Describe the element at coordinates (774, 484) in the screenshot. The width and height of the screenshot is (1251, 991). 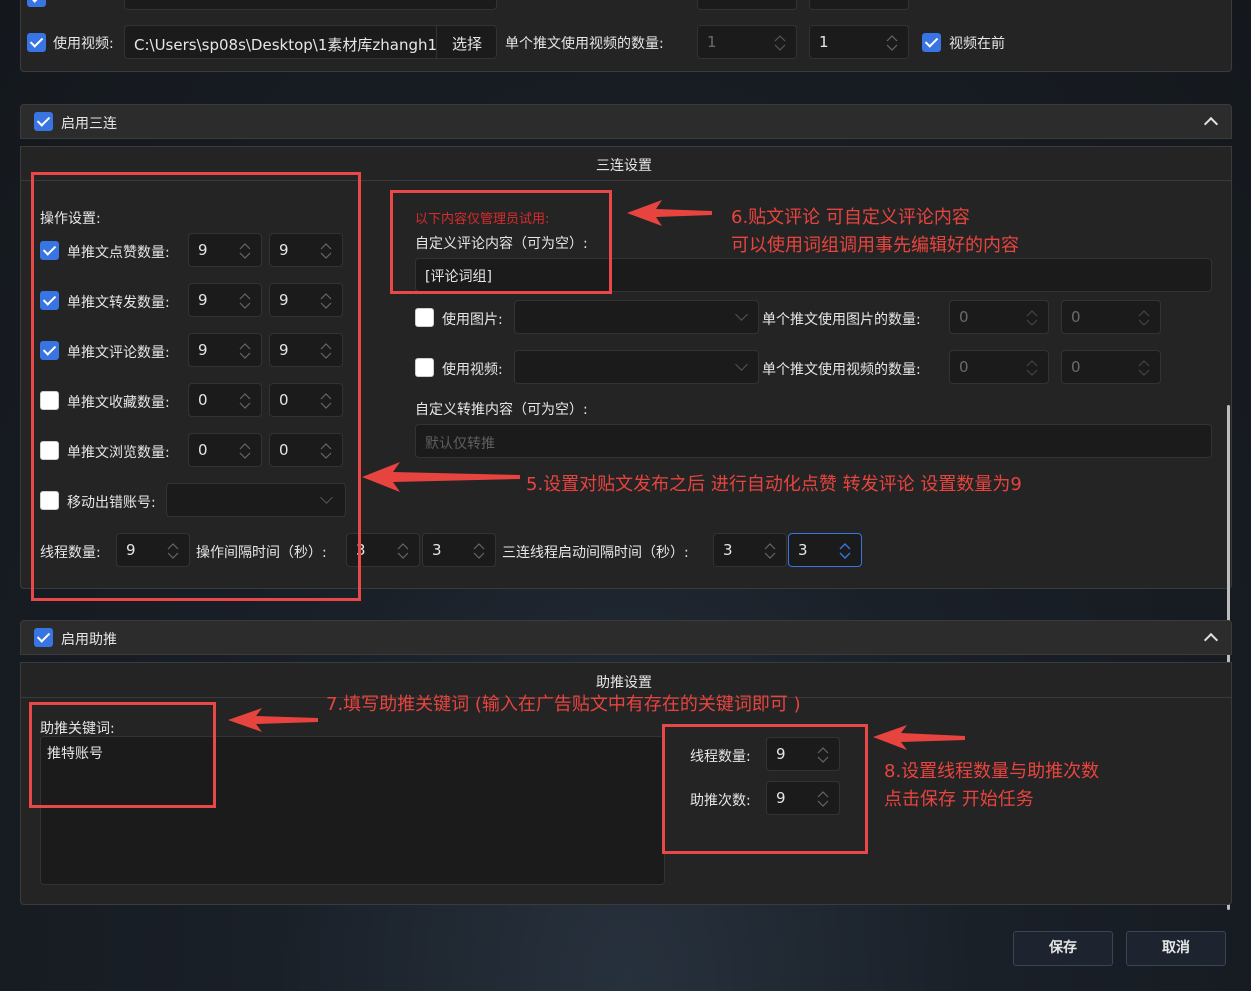
I see `annotation-5: 5.设置对贴文发布之后 进行自动化点赞 转发评论 设置数量为9` at that location.